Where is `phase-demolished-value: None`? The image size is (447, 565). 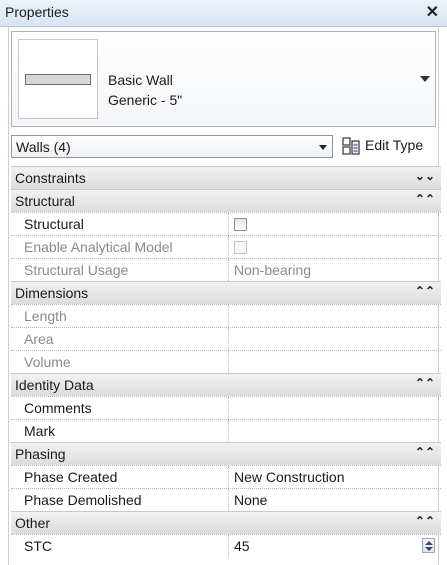
phase-demolished-value: None is located at coordinates (251, 500).